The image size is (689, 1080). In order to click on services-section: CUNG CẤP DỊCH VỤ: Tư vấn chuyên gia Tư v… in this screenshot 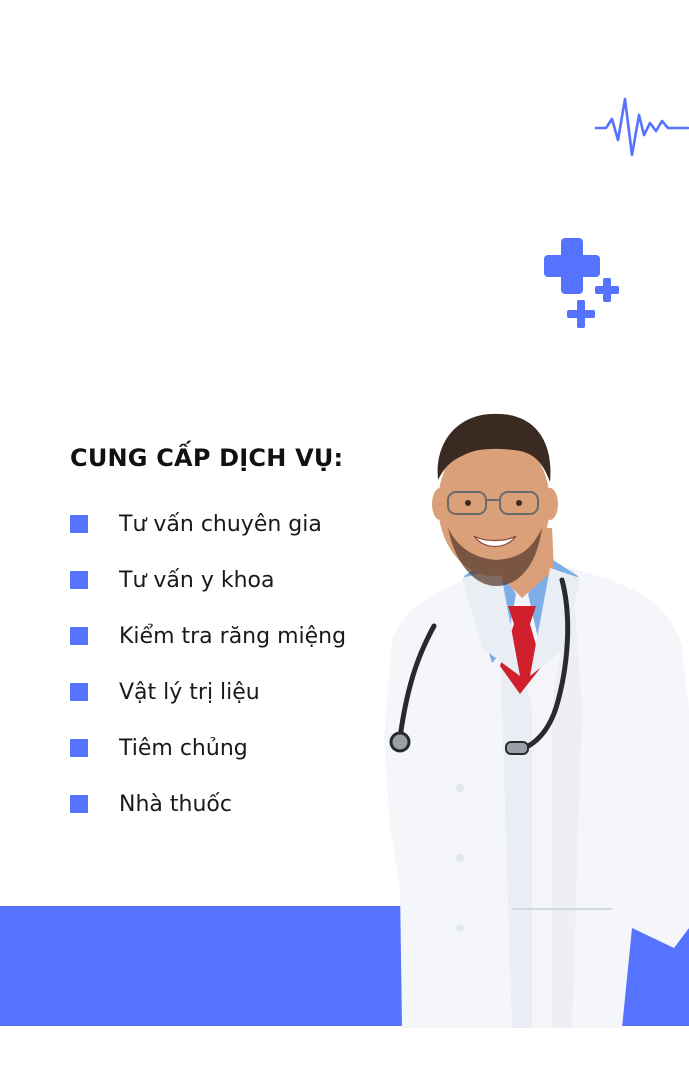, I will do `click(208, 636)`.